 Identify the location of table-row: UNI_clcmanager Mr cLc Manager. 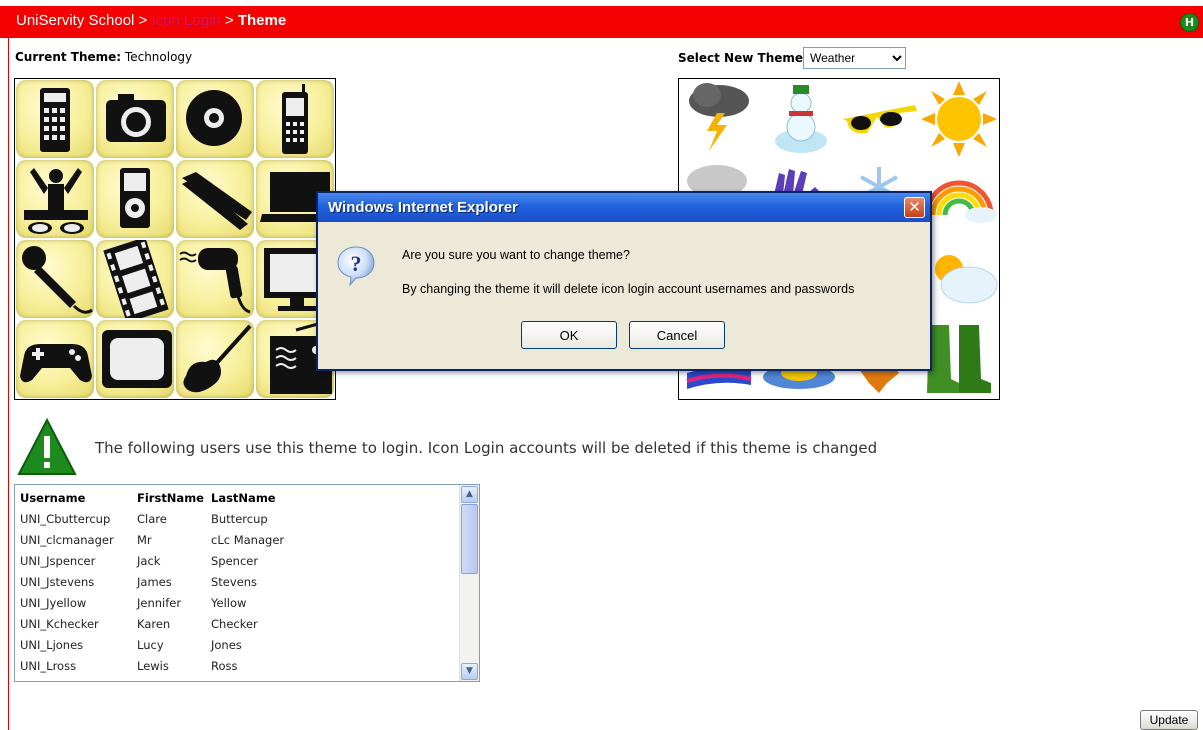
(153, 539).